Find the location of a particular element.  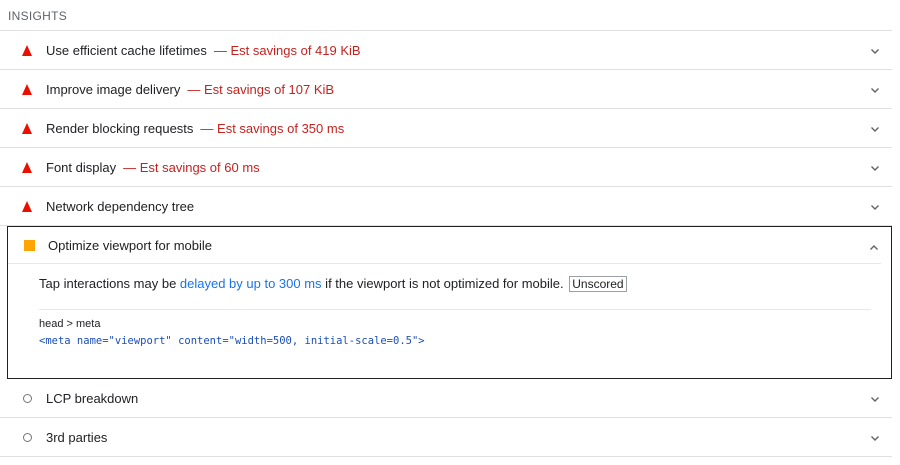

audit-title: 3rd parties is located at coordinates (77, 437).